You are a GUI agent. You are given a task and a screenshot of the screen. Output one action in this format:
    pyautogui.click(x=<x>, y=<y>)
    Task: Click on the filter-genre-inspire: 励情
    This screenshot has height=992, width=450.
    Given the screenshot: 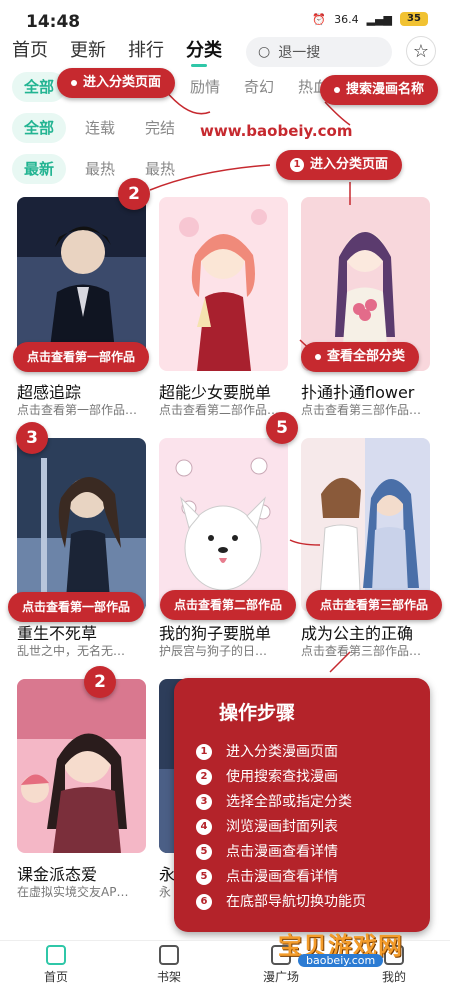 What is the action you would take?
    pyautogui.click(x=205, y=87)
    